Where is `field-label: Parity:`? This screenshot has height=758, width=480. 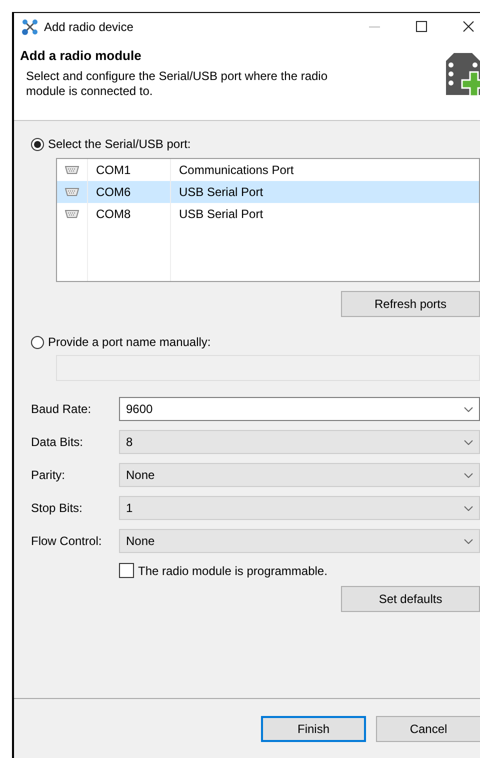
field-label: Parity: is located at coordinates (48, 475).